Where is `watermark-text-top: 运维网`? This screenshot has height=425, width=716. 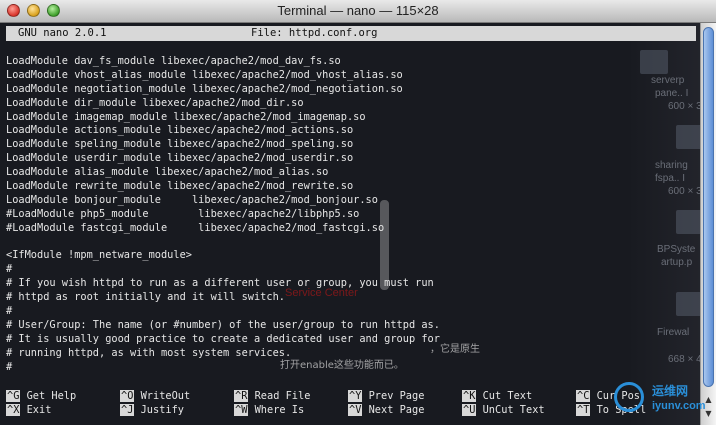 watermark-text-top: 运维网 is located at coordinates (670, 391).